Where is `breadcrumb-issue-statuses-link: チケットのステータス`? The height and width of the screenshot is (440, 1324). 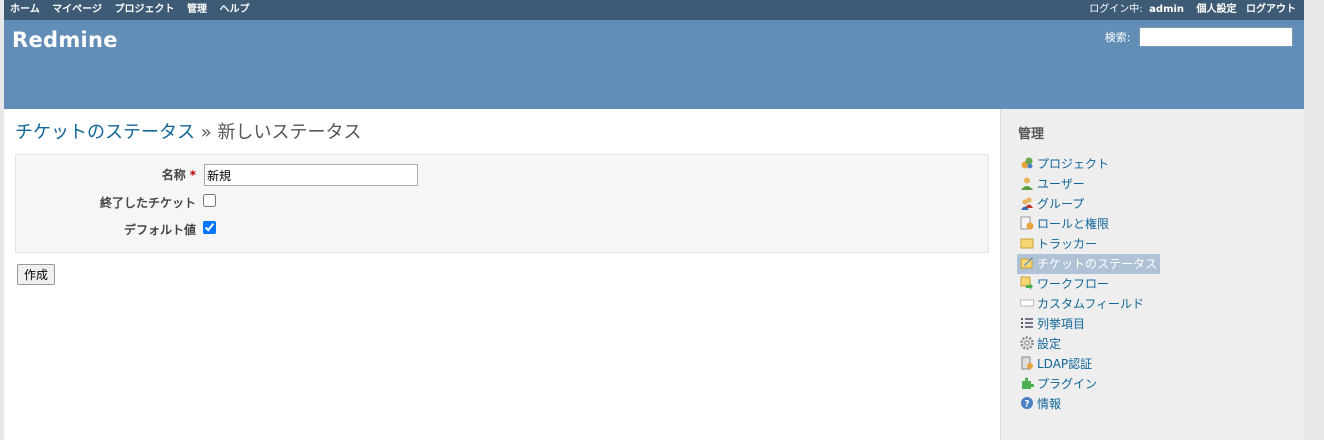
breadcrumb-issue-statuses-link: チケットのステータス is located at coordinates (105, 132).